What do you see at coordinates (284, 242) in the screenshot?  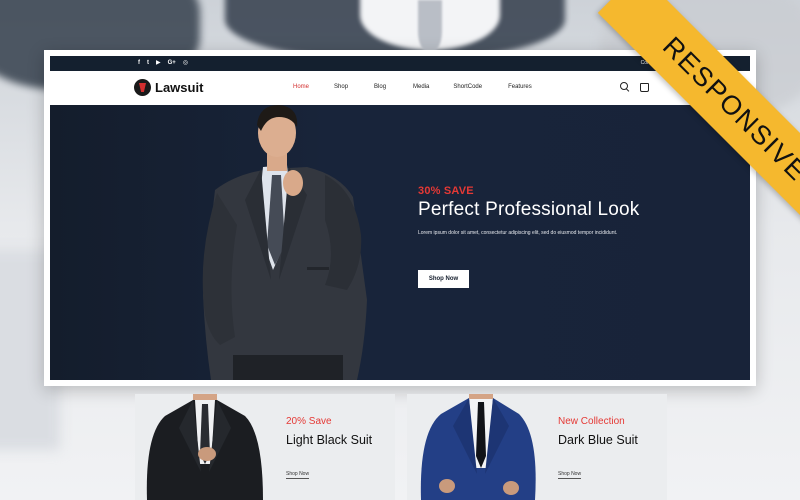 I see `hero-model-image` at bounding box center [284, 242].